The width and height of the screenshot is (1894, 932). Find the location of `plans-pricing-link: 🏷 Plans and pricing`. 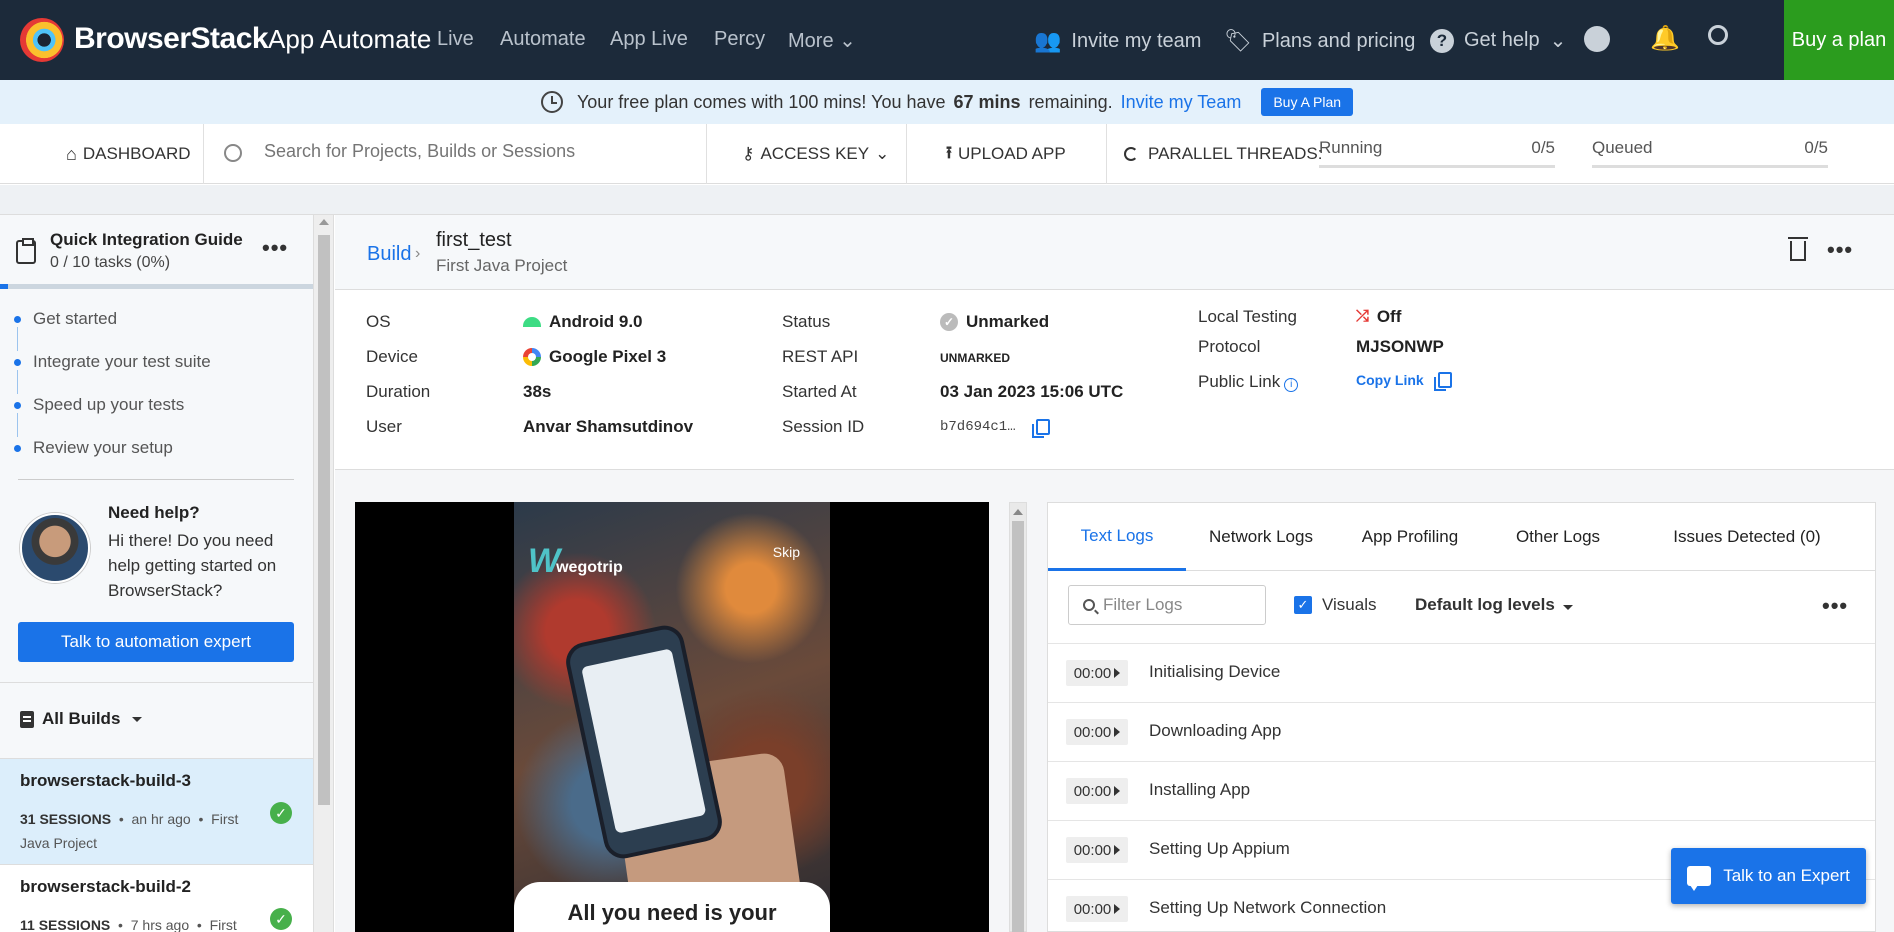

plans-pricing-link: 🏷 Plans and pricing is located at coordinates (1319, 41).